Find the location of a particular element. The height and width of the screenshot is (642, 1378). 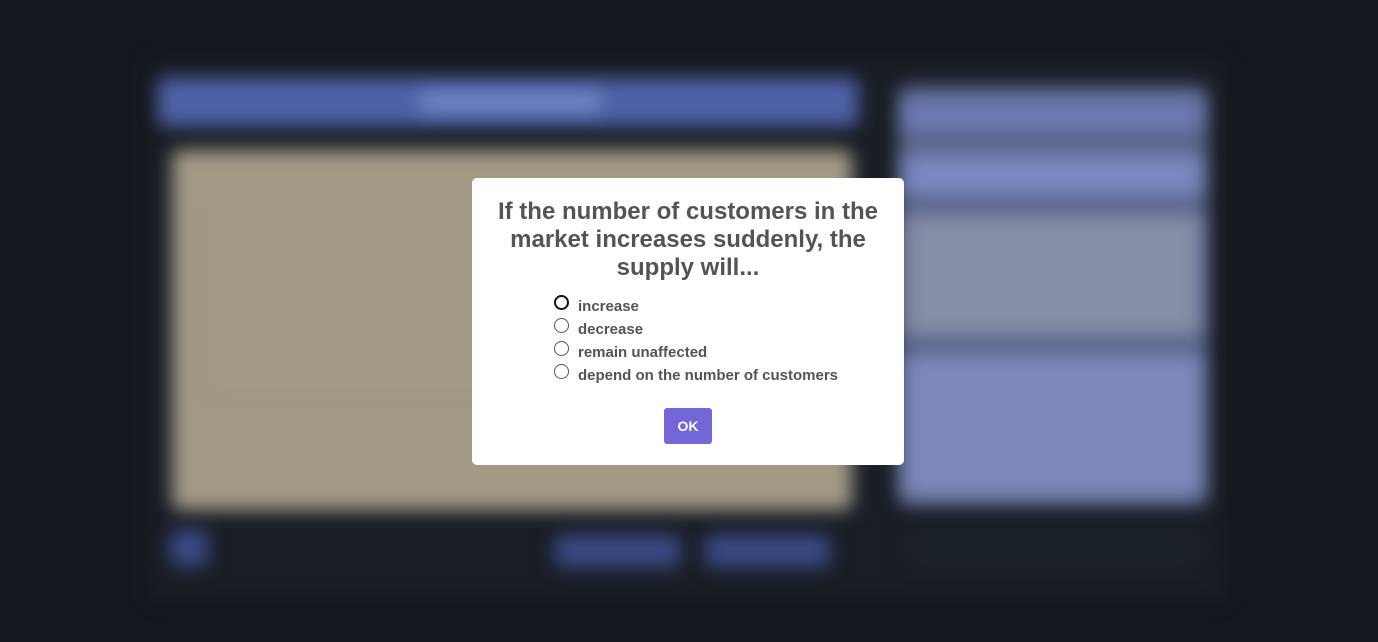

answer-option-decrease: decrease is located at coordinates (696, 328).